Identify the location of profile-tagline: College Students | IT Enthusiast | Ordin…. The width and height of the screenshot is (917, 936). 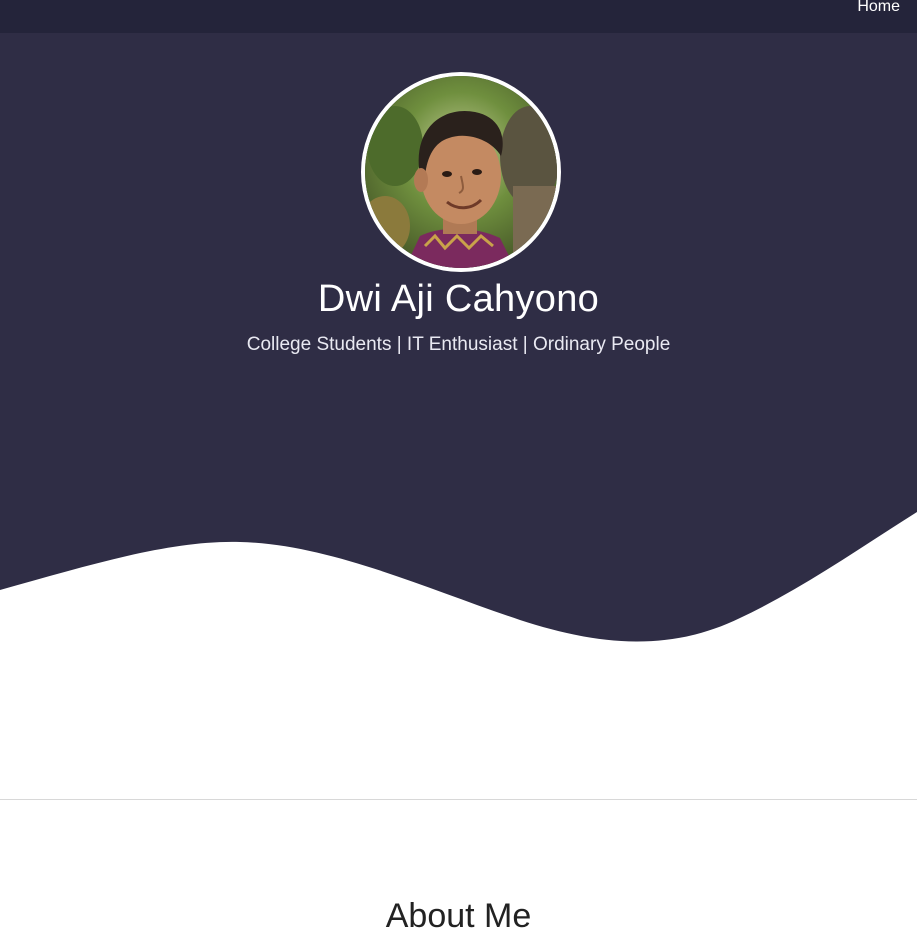
(458, 344).